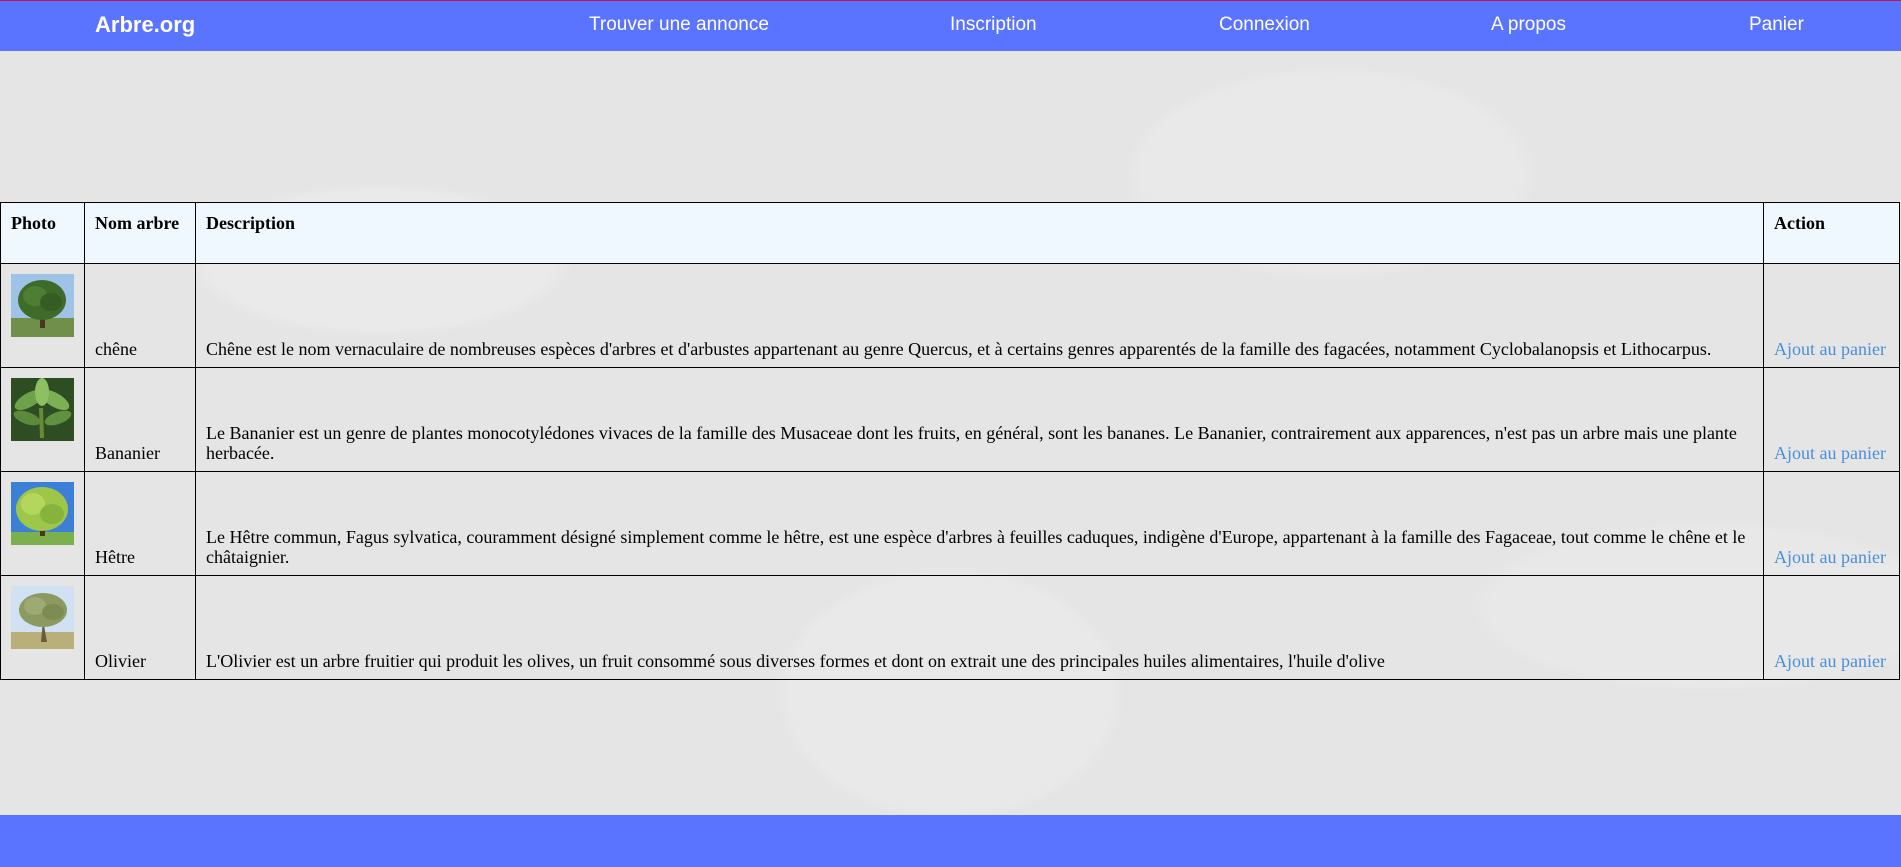 The height and width of the screenshot is (867, 1901). I want to click on oak-tree-photo, so click(42, 305).